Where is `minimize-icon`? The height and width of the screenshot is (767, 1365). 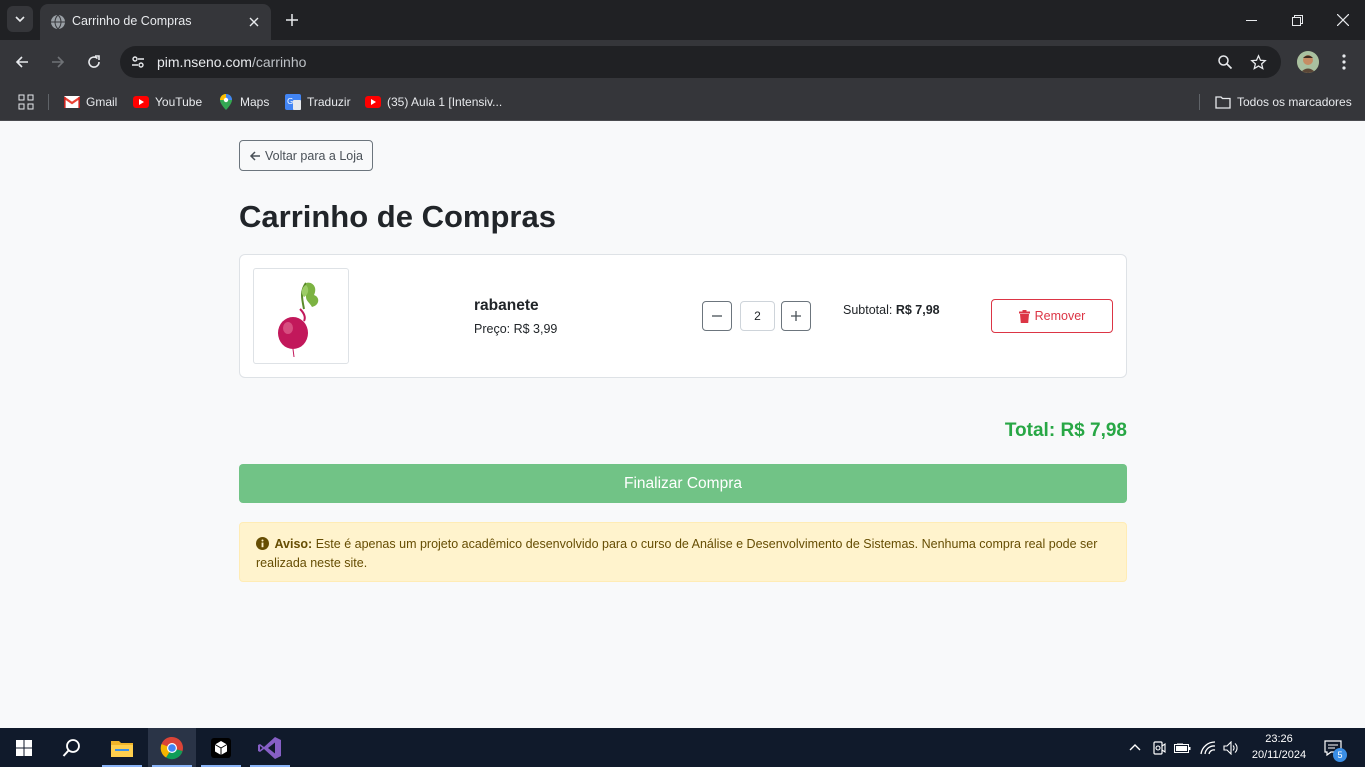
minimize-icon is located at coordinates (1251, 20).